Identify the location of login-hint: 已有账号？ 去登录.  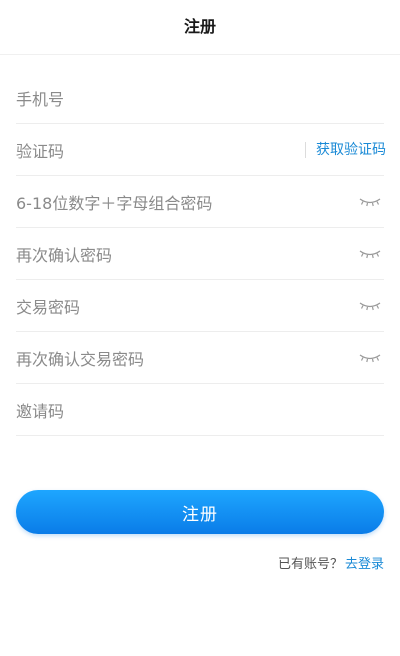
(331, 562).